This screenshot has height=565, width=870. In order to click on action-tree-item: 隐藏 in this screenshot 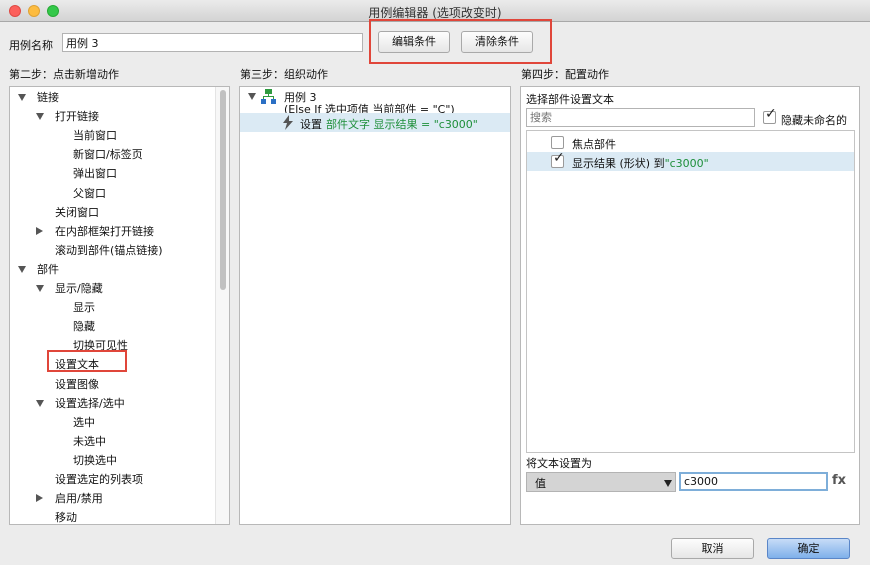, I will do `click(112, 326)`.